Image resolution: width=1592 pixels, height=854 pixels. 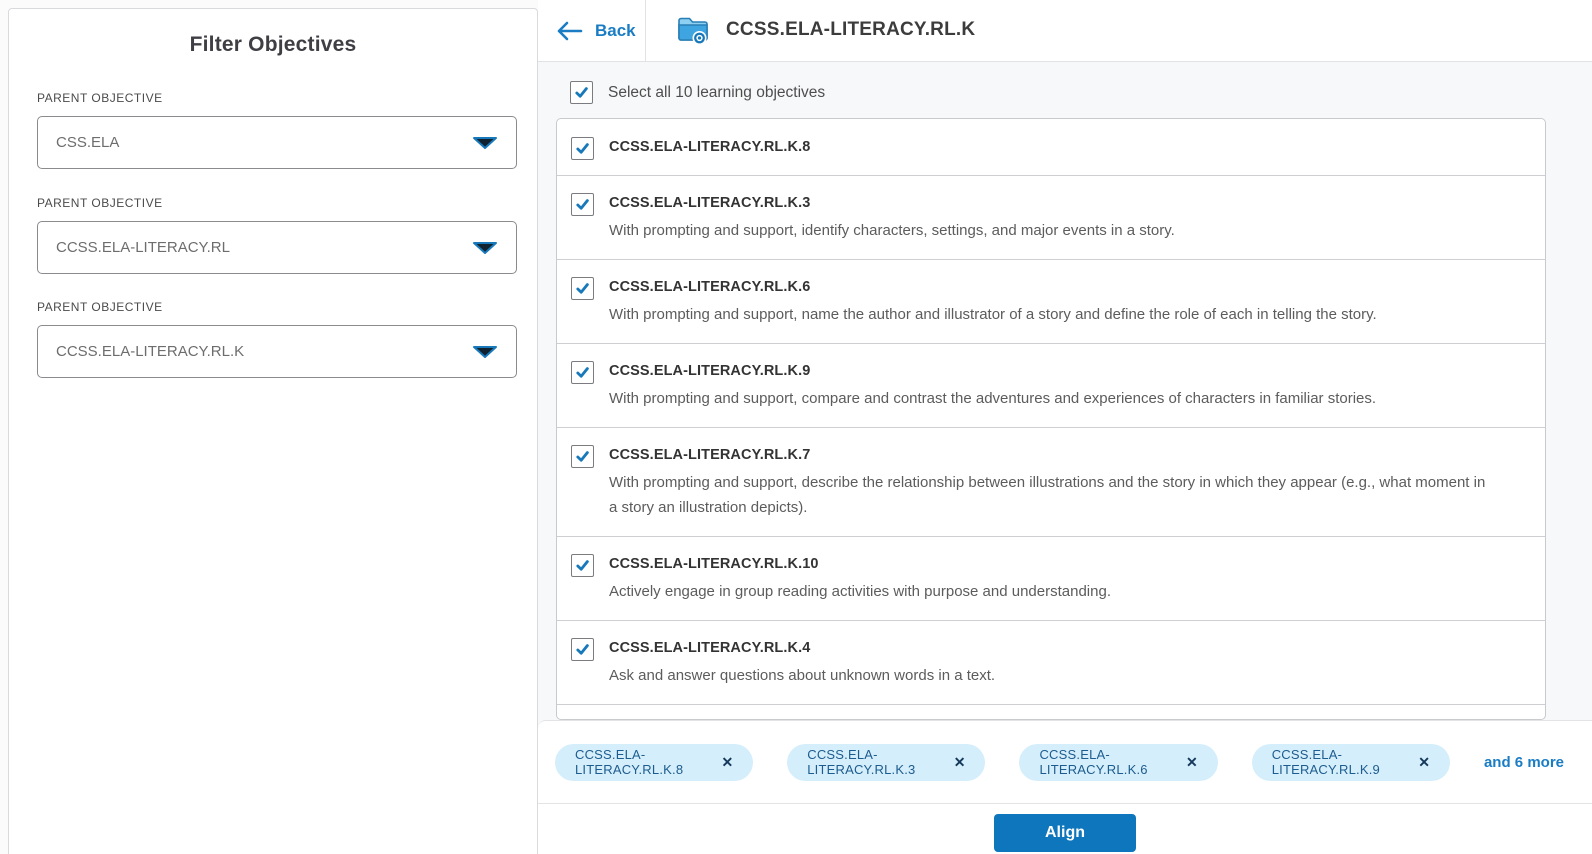 What do you see at coordinates (1325, 762) in the screenshot?
I see `chip-label: CCSS.ELA-LITERACY.RL.K.9` at bounding box center [1325, 762].